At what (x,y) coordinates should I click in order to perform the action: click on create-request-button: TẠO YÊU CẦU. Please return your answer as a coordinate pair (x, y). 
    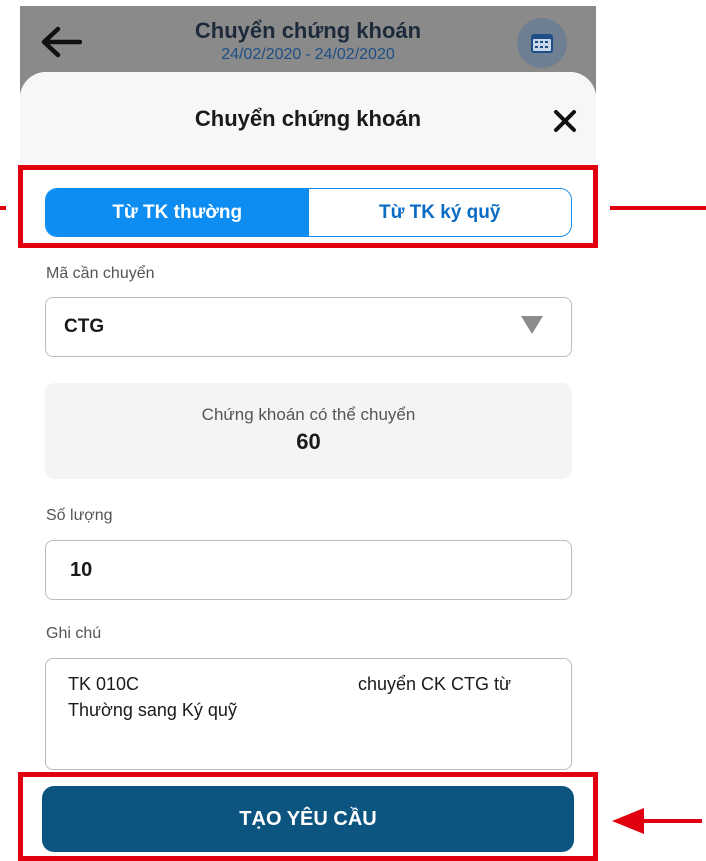
    Looking at the image, I should click on (308, 819).